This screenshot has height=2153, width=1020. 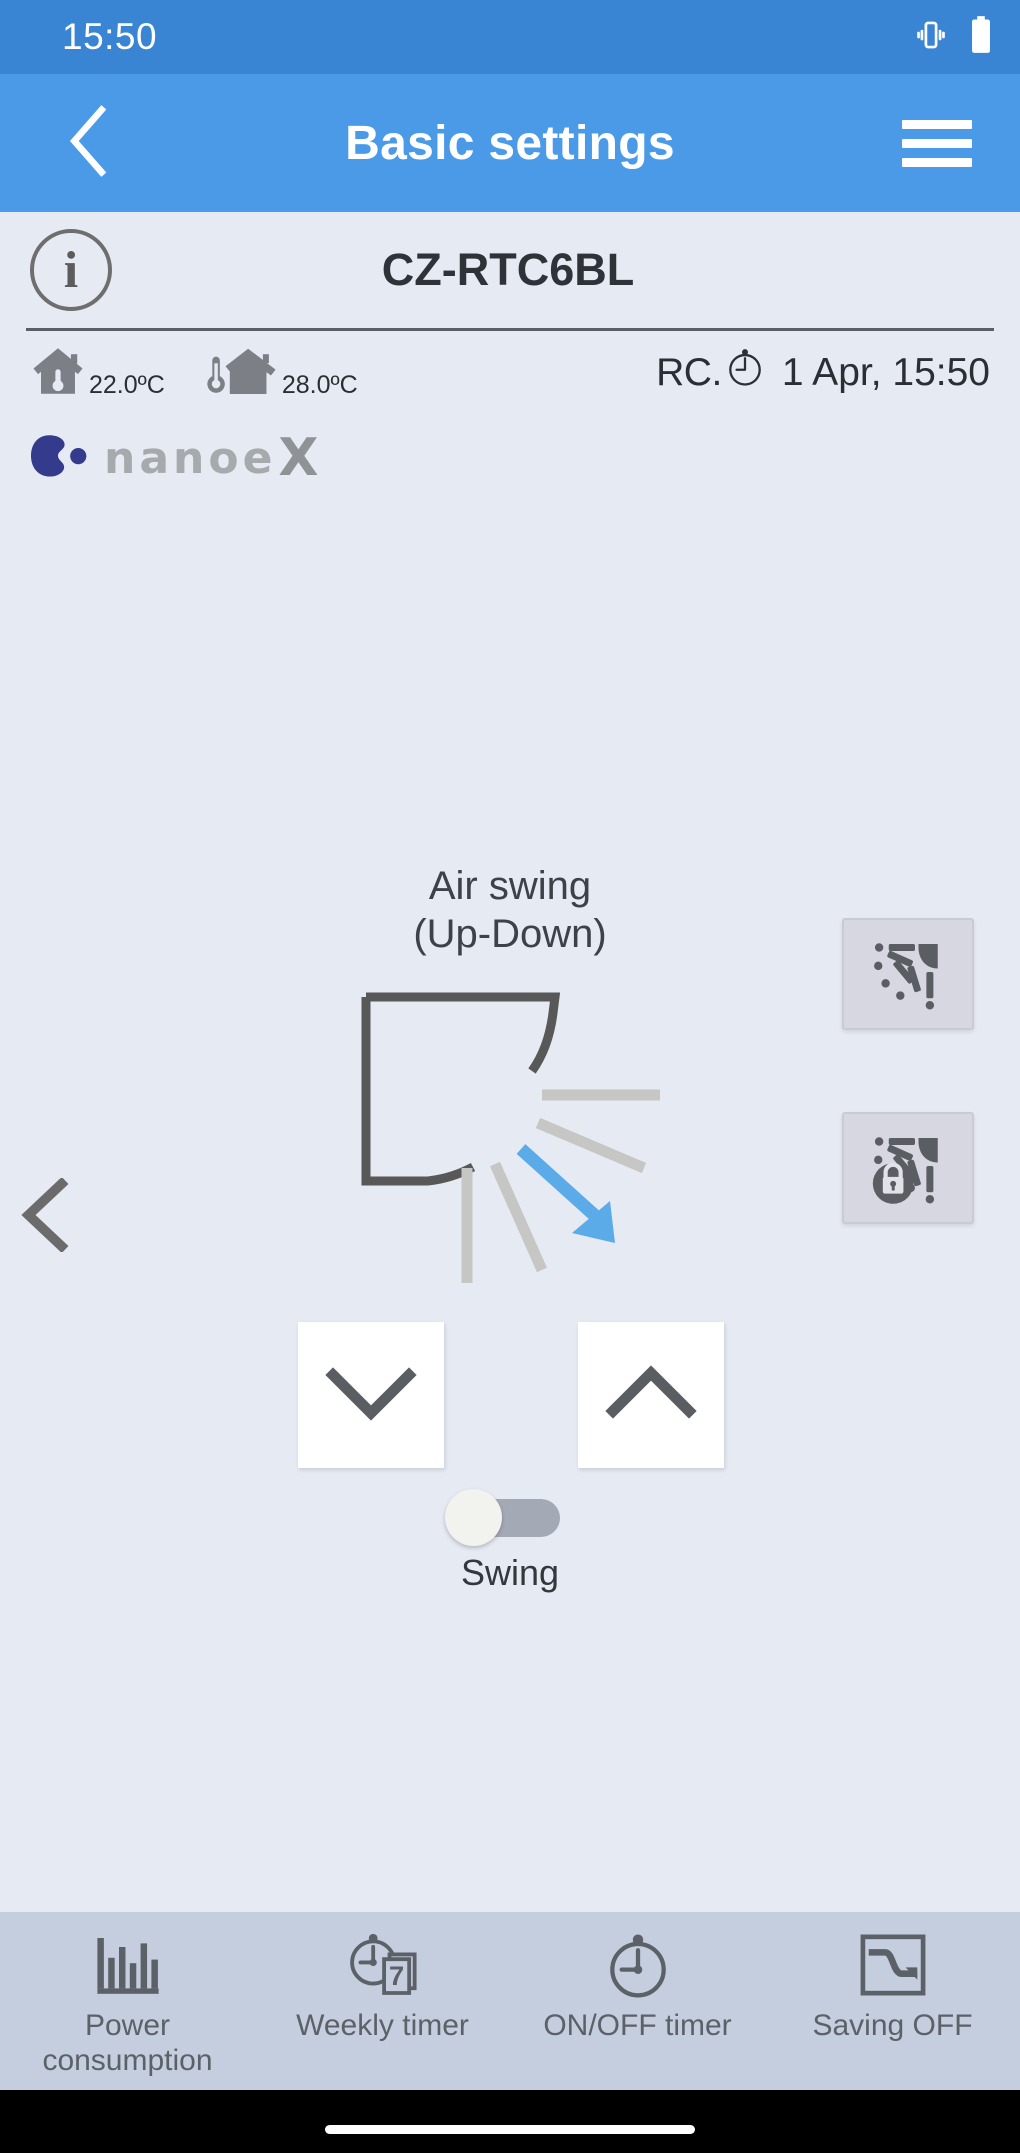 I want to click on home-indicator-area, so click(x=510, y=2121).